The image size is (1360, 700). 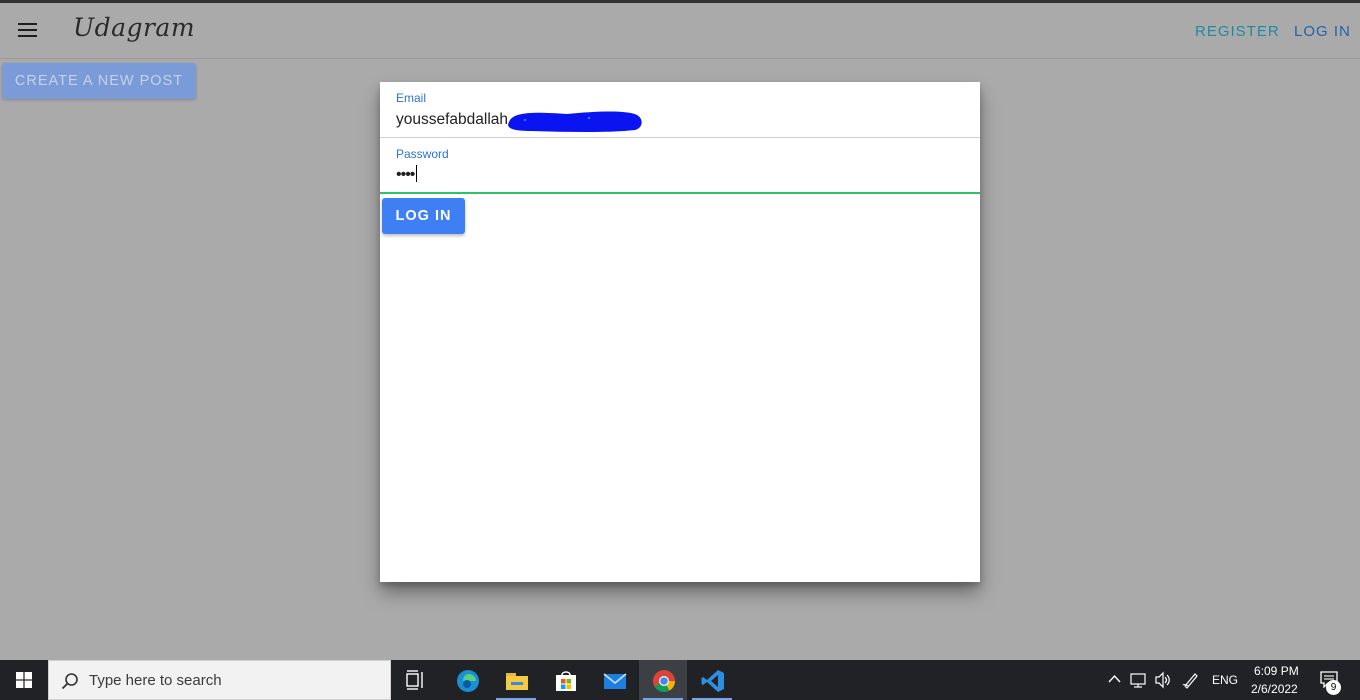 What do you see at coordinates (680, 31) in the screenshot?
I see `app-toolbar: Udagram REGISTER LOG IN` at bounding box center [680, 31].